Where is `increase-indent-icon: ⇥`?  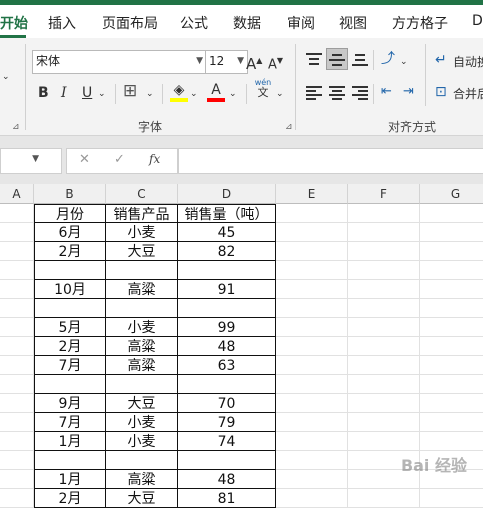
increase-indent-icon: ⇥ is located at coordinates (408, 92).